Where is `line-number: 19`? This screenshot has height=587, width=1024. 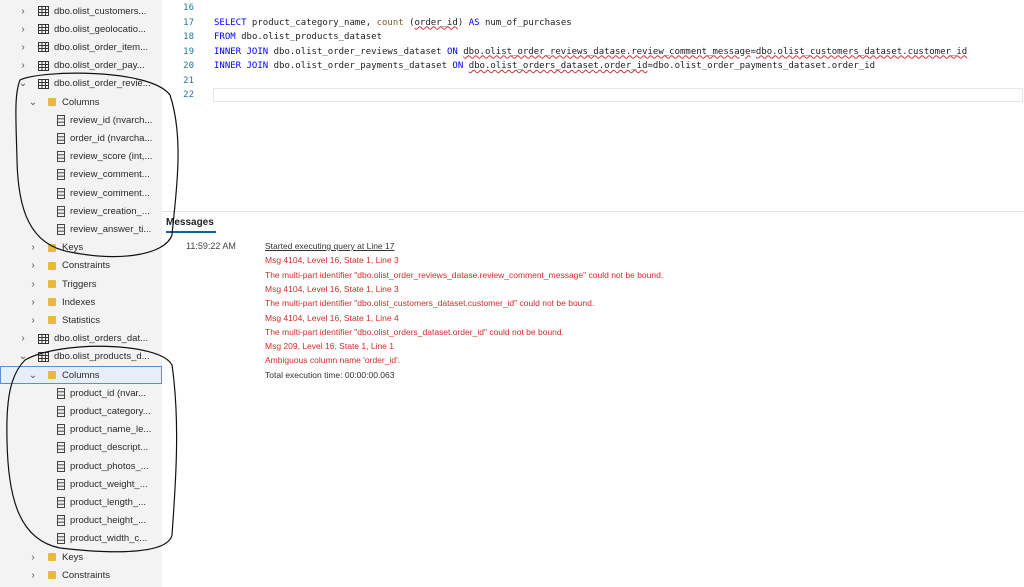
line-number: 19 is located at coordinates (188, 51).